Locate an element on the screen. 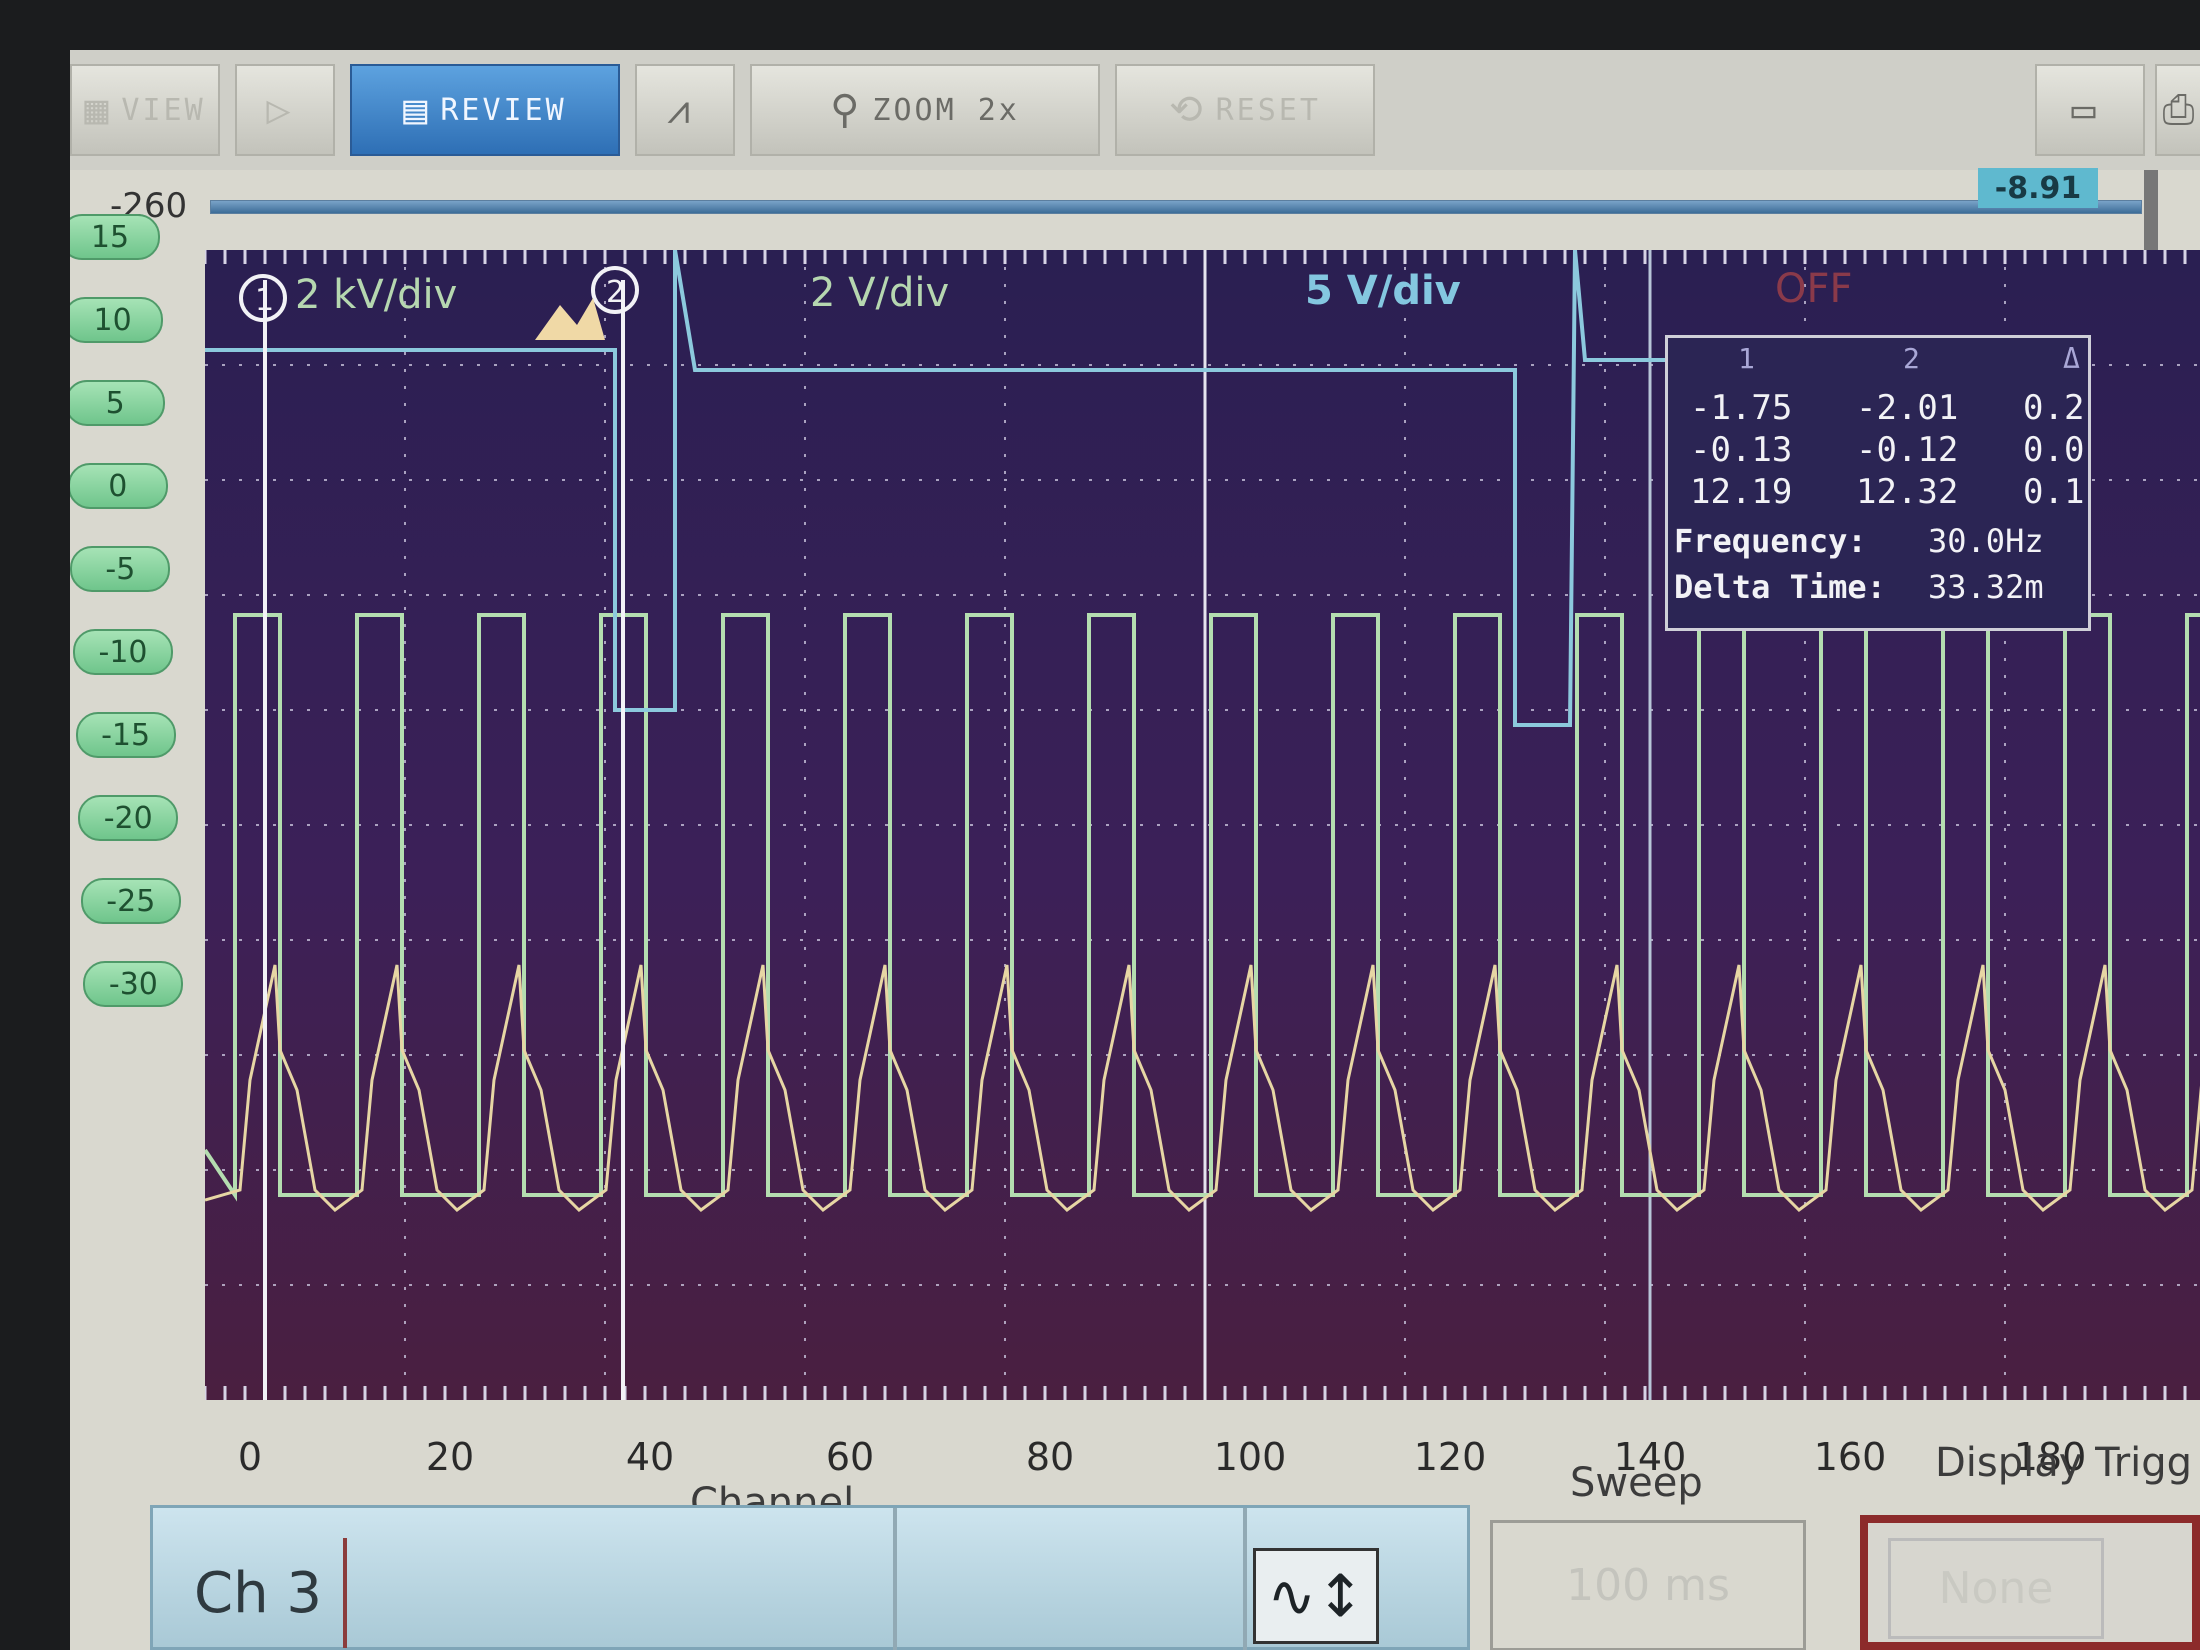 The width and height of the screenshot is (2200, 1650). ch1-scale: 2 kV/div is located at coordinates (376, 295).